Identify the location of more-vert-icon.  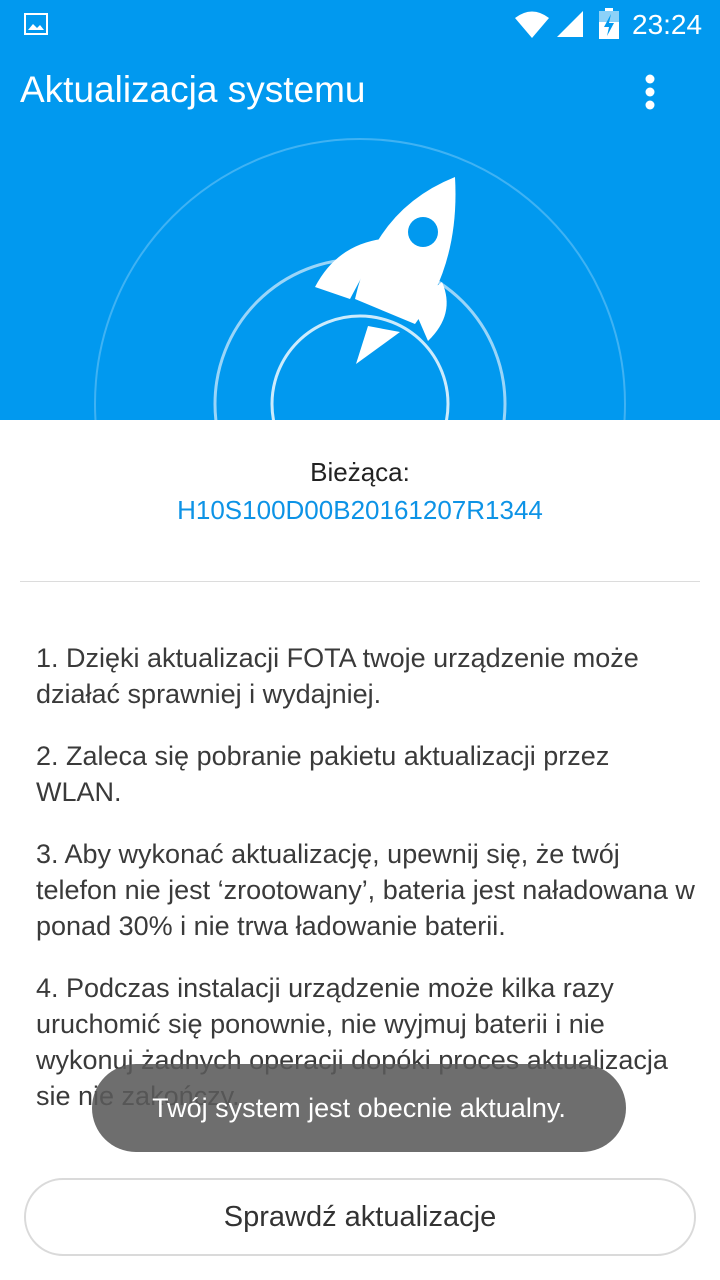
(650, 92).